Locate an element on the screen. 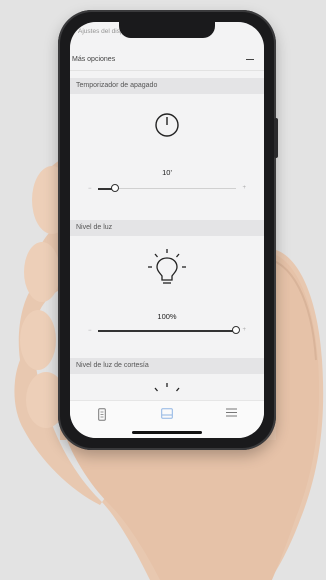 This screenshot has width=326, height=580. menu-icon is located at coordinates (232, 412).